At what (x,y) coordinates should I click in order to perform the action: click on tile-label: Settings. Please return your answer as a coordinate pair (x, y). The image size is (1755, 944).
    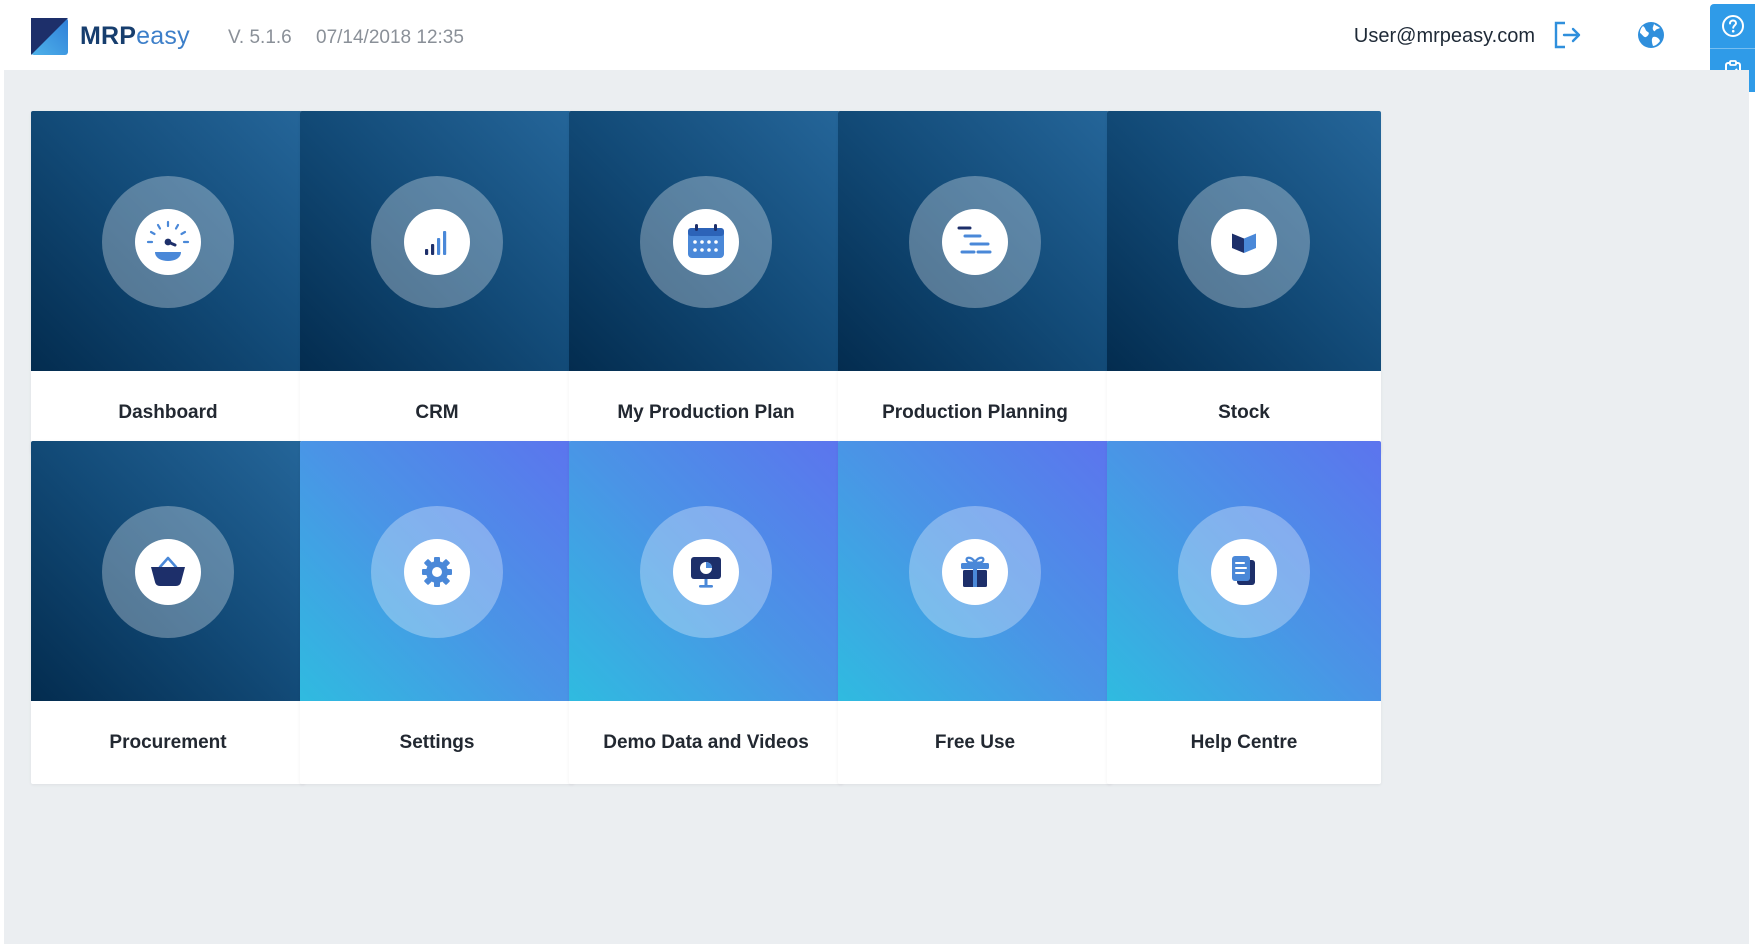
    Looking at the image, I should click on (437, 742).